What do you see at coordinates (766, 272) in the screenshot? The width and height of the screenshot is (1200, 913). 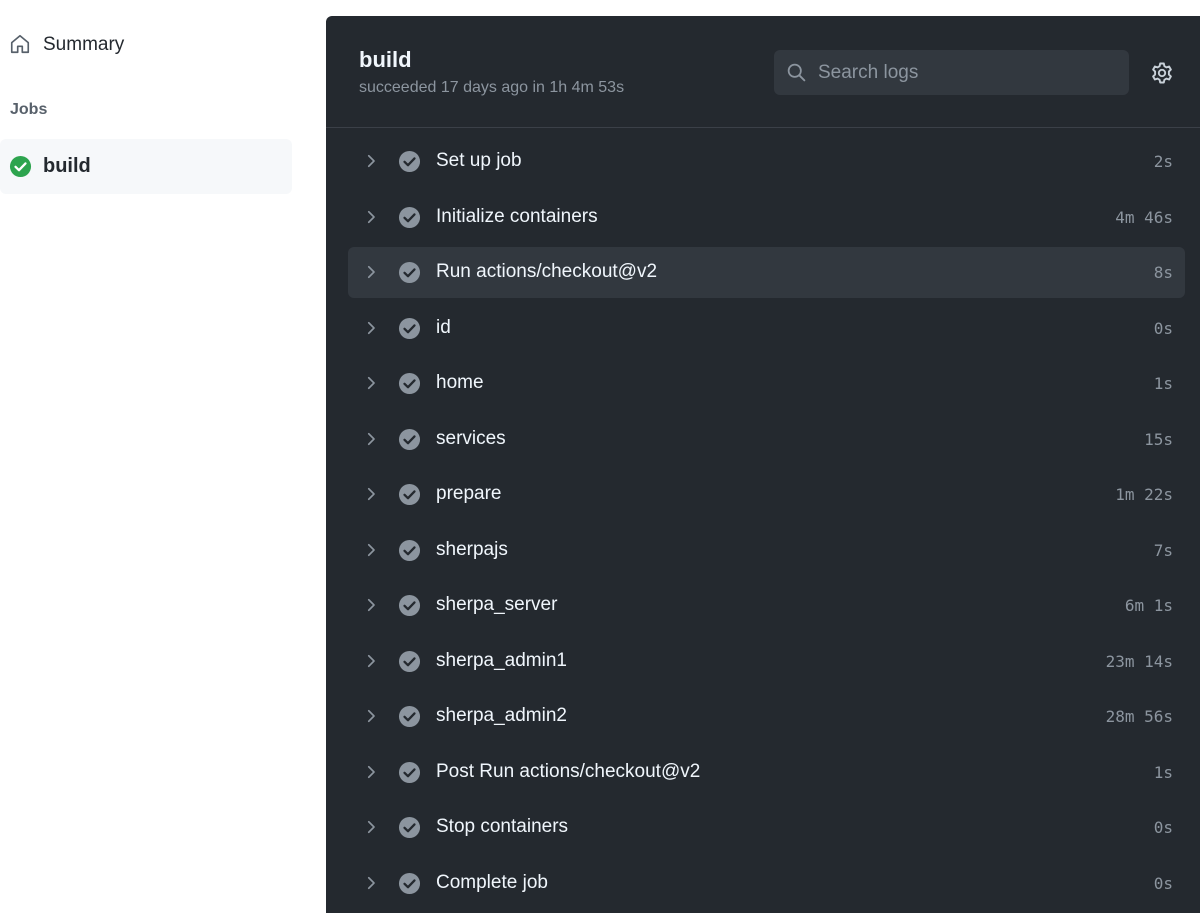 I see `step-row: Run actions/checkout@v2 8s` at bounding box center [766, 272].